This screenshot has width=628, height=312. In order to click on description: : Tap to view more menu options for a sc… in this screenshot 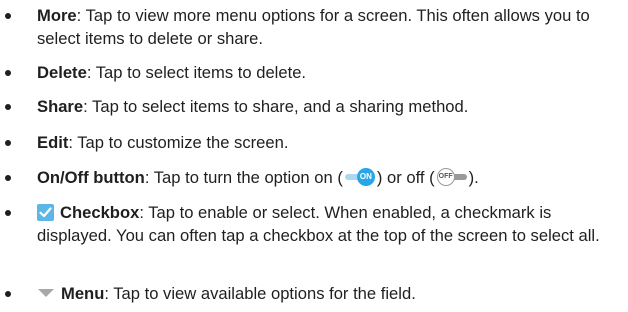, I will do `click(313, 27)`.